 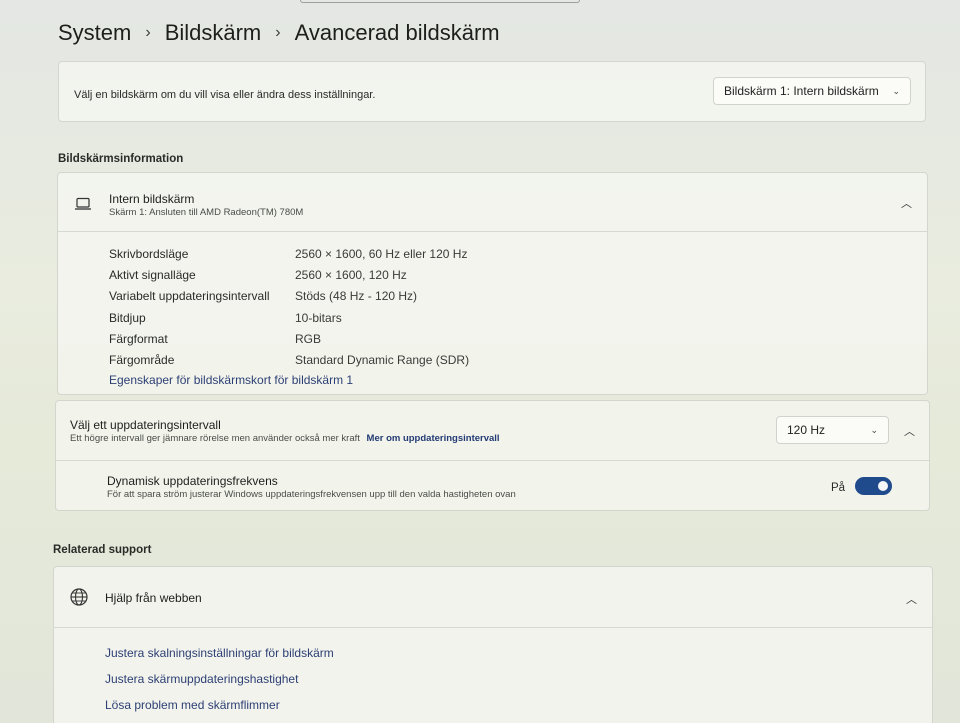 I want to click on support-link-flicker: Lösa problem med skärmflimmer, so click(x=219, y=710).